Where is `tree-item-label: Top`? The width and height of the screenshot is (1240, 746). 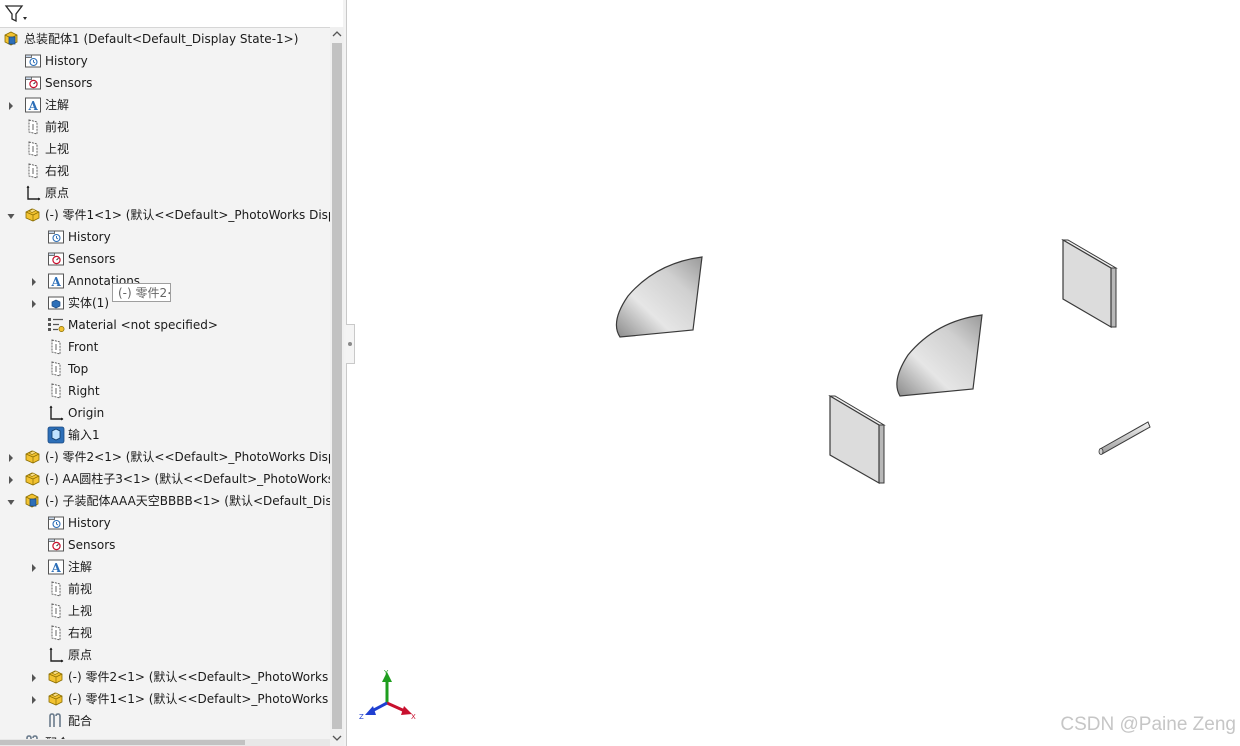 tree-item-label: Top is located at coordinates (78, 369).